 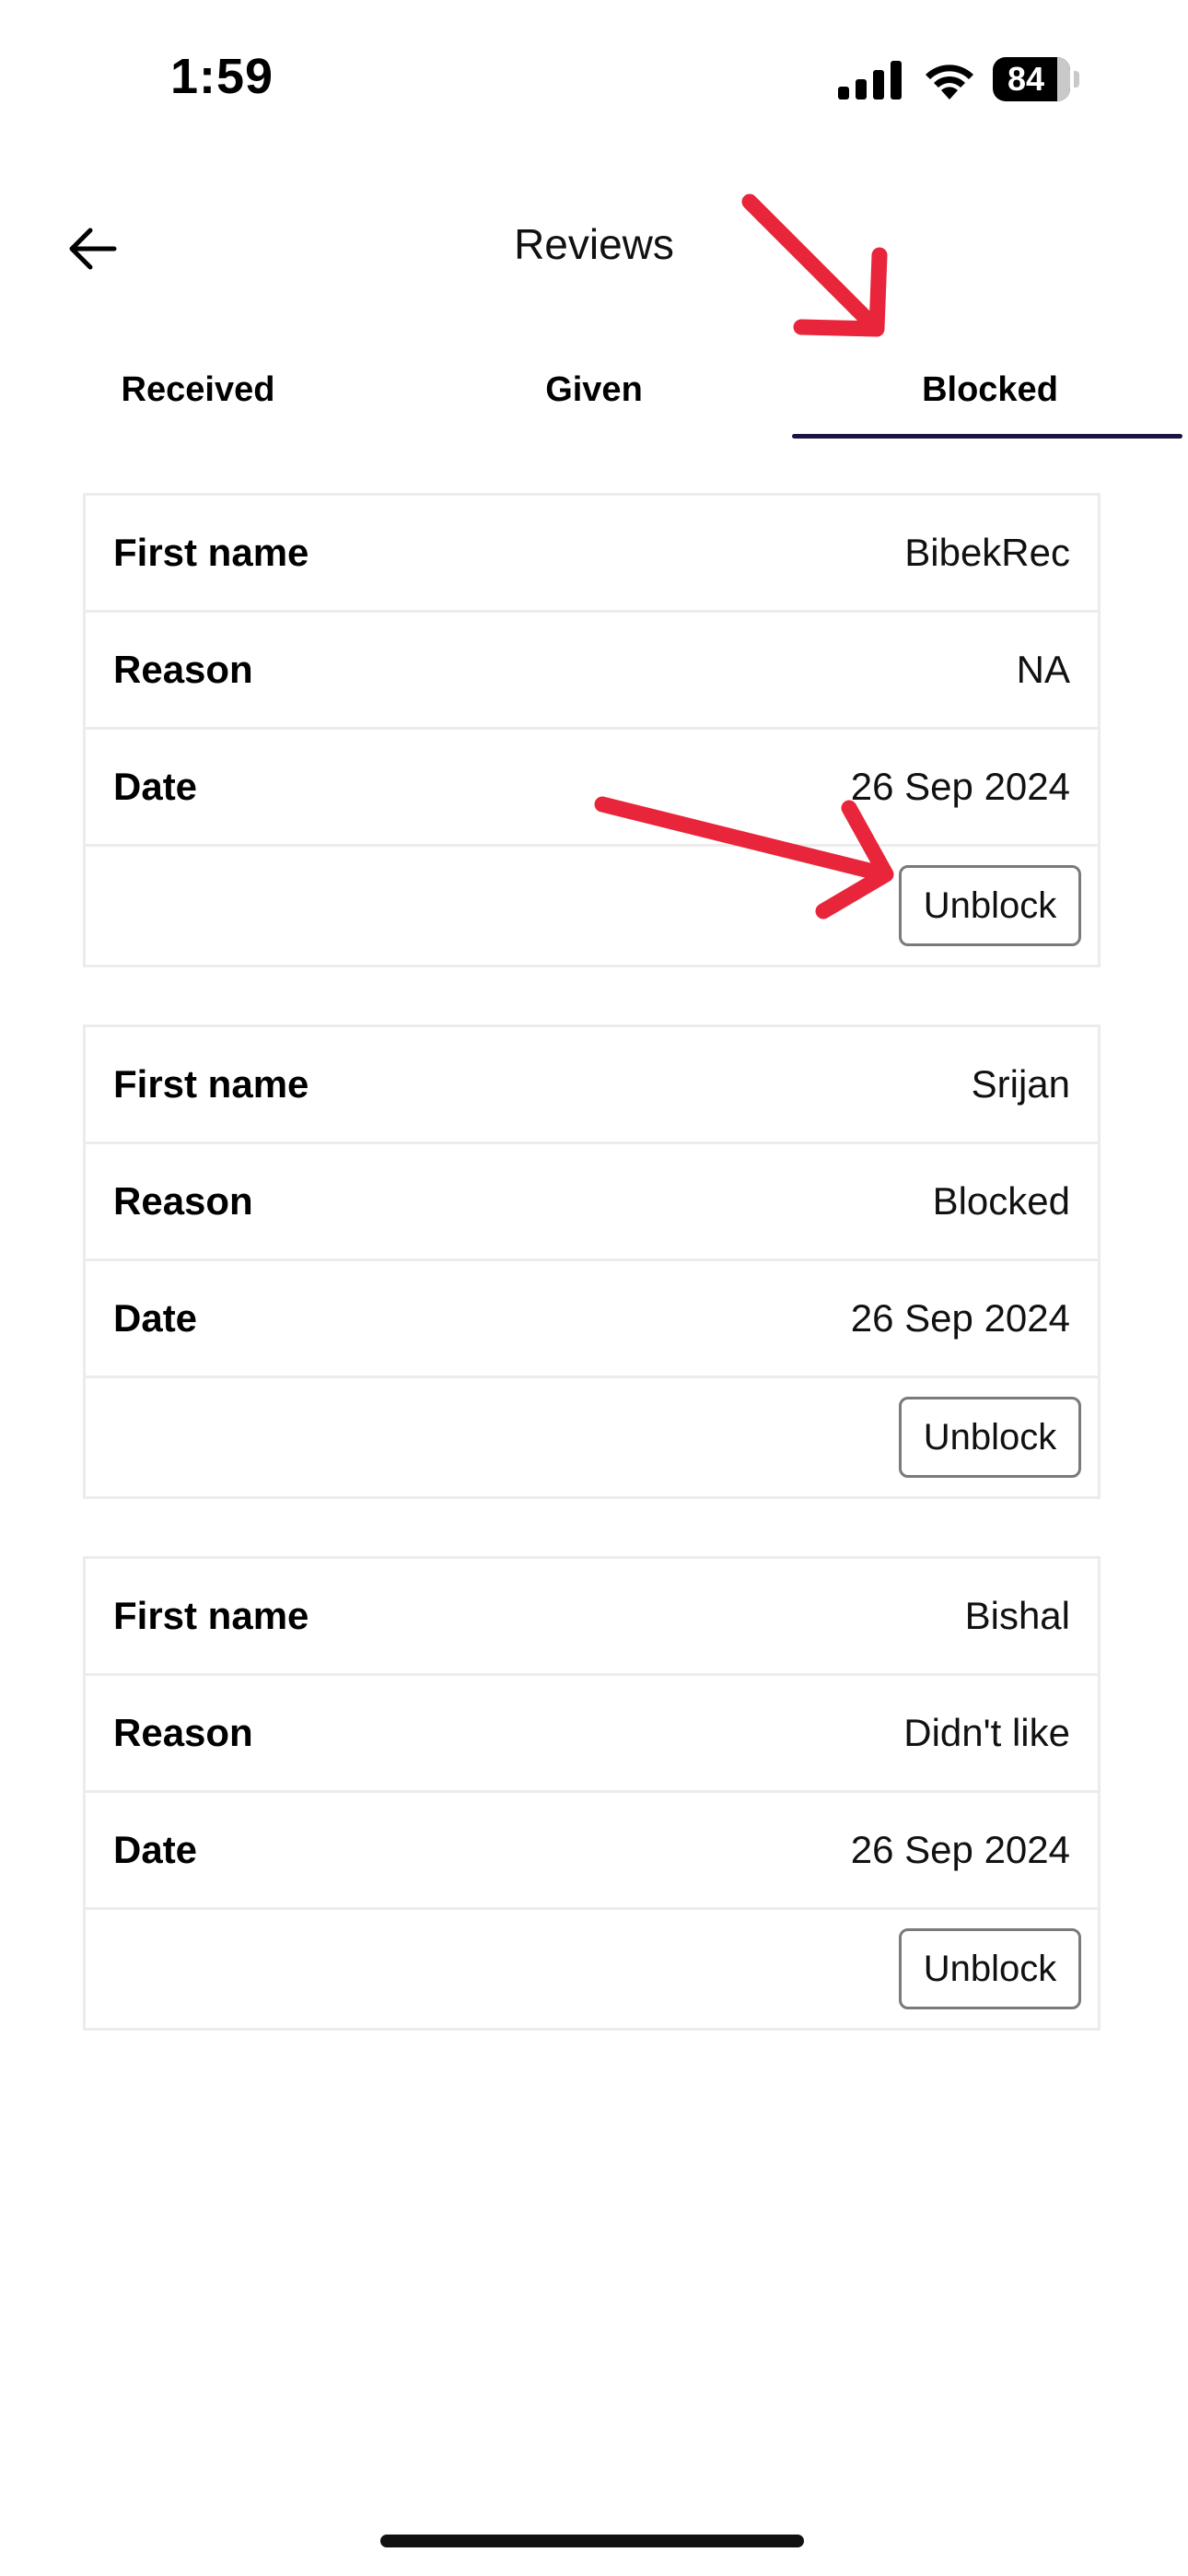 I want to click on tab-given: Given, so click(x=594, y=390).